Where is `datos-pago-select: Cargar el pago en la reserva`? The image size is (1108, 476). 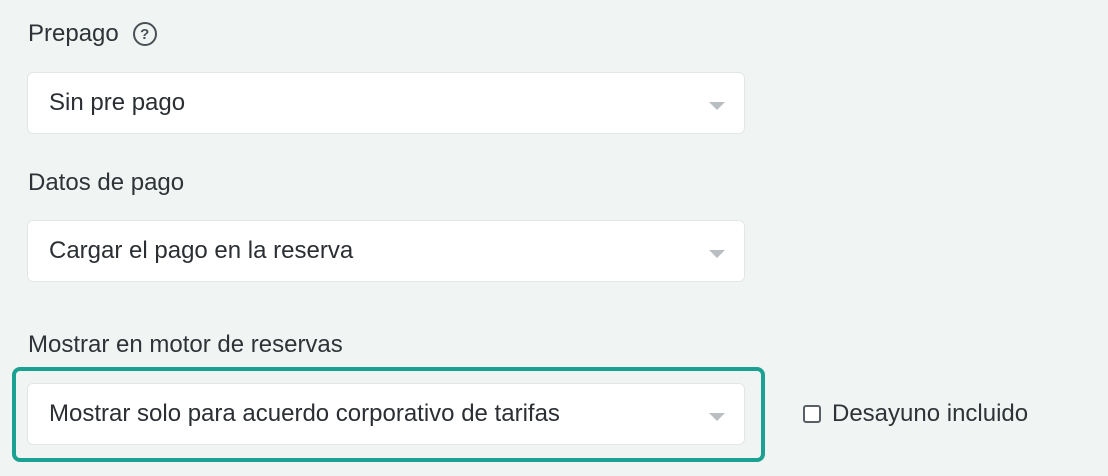
datos-pago-select: Cargar el pago en la reserva is located at coordinates (386, 251).